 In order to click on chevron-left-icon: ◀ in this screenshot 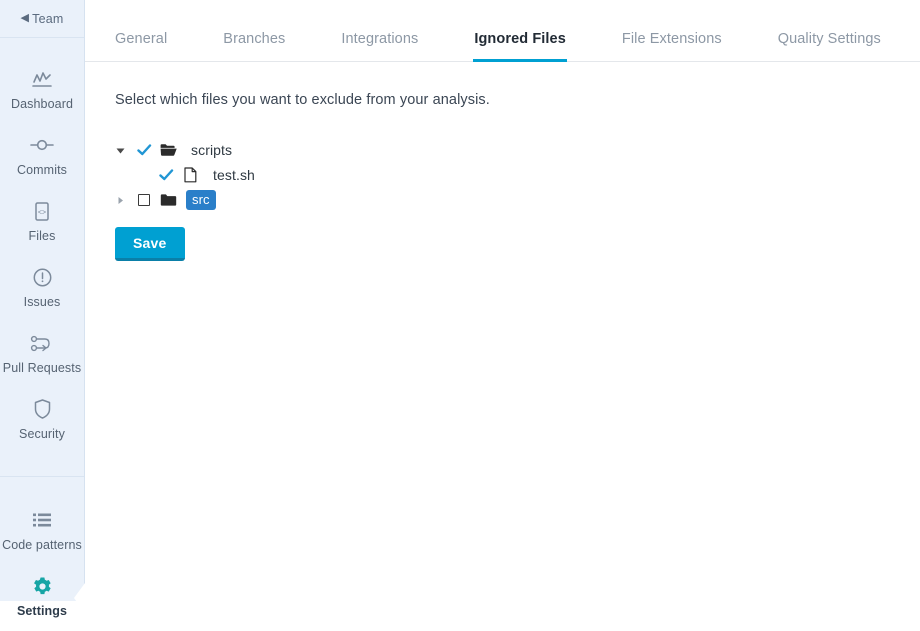, I will do `click(25, 18)`.